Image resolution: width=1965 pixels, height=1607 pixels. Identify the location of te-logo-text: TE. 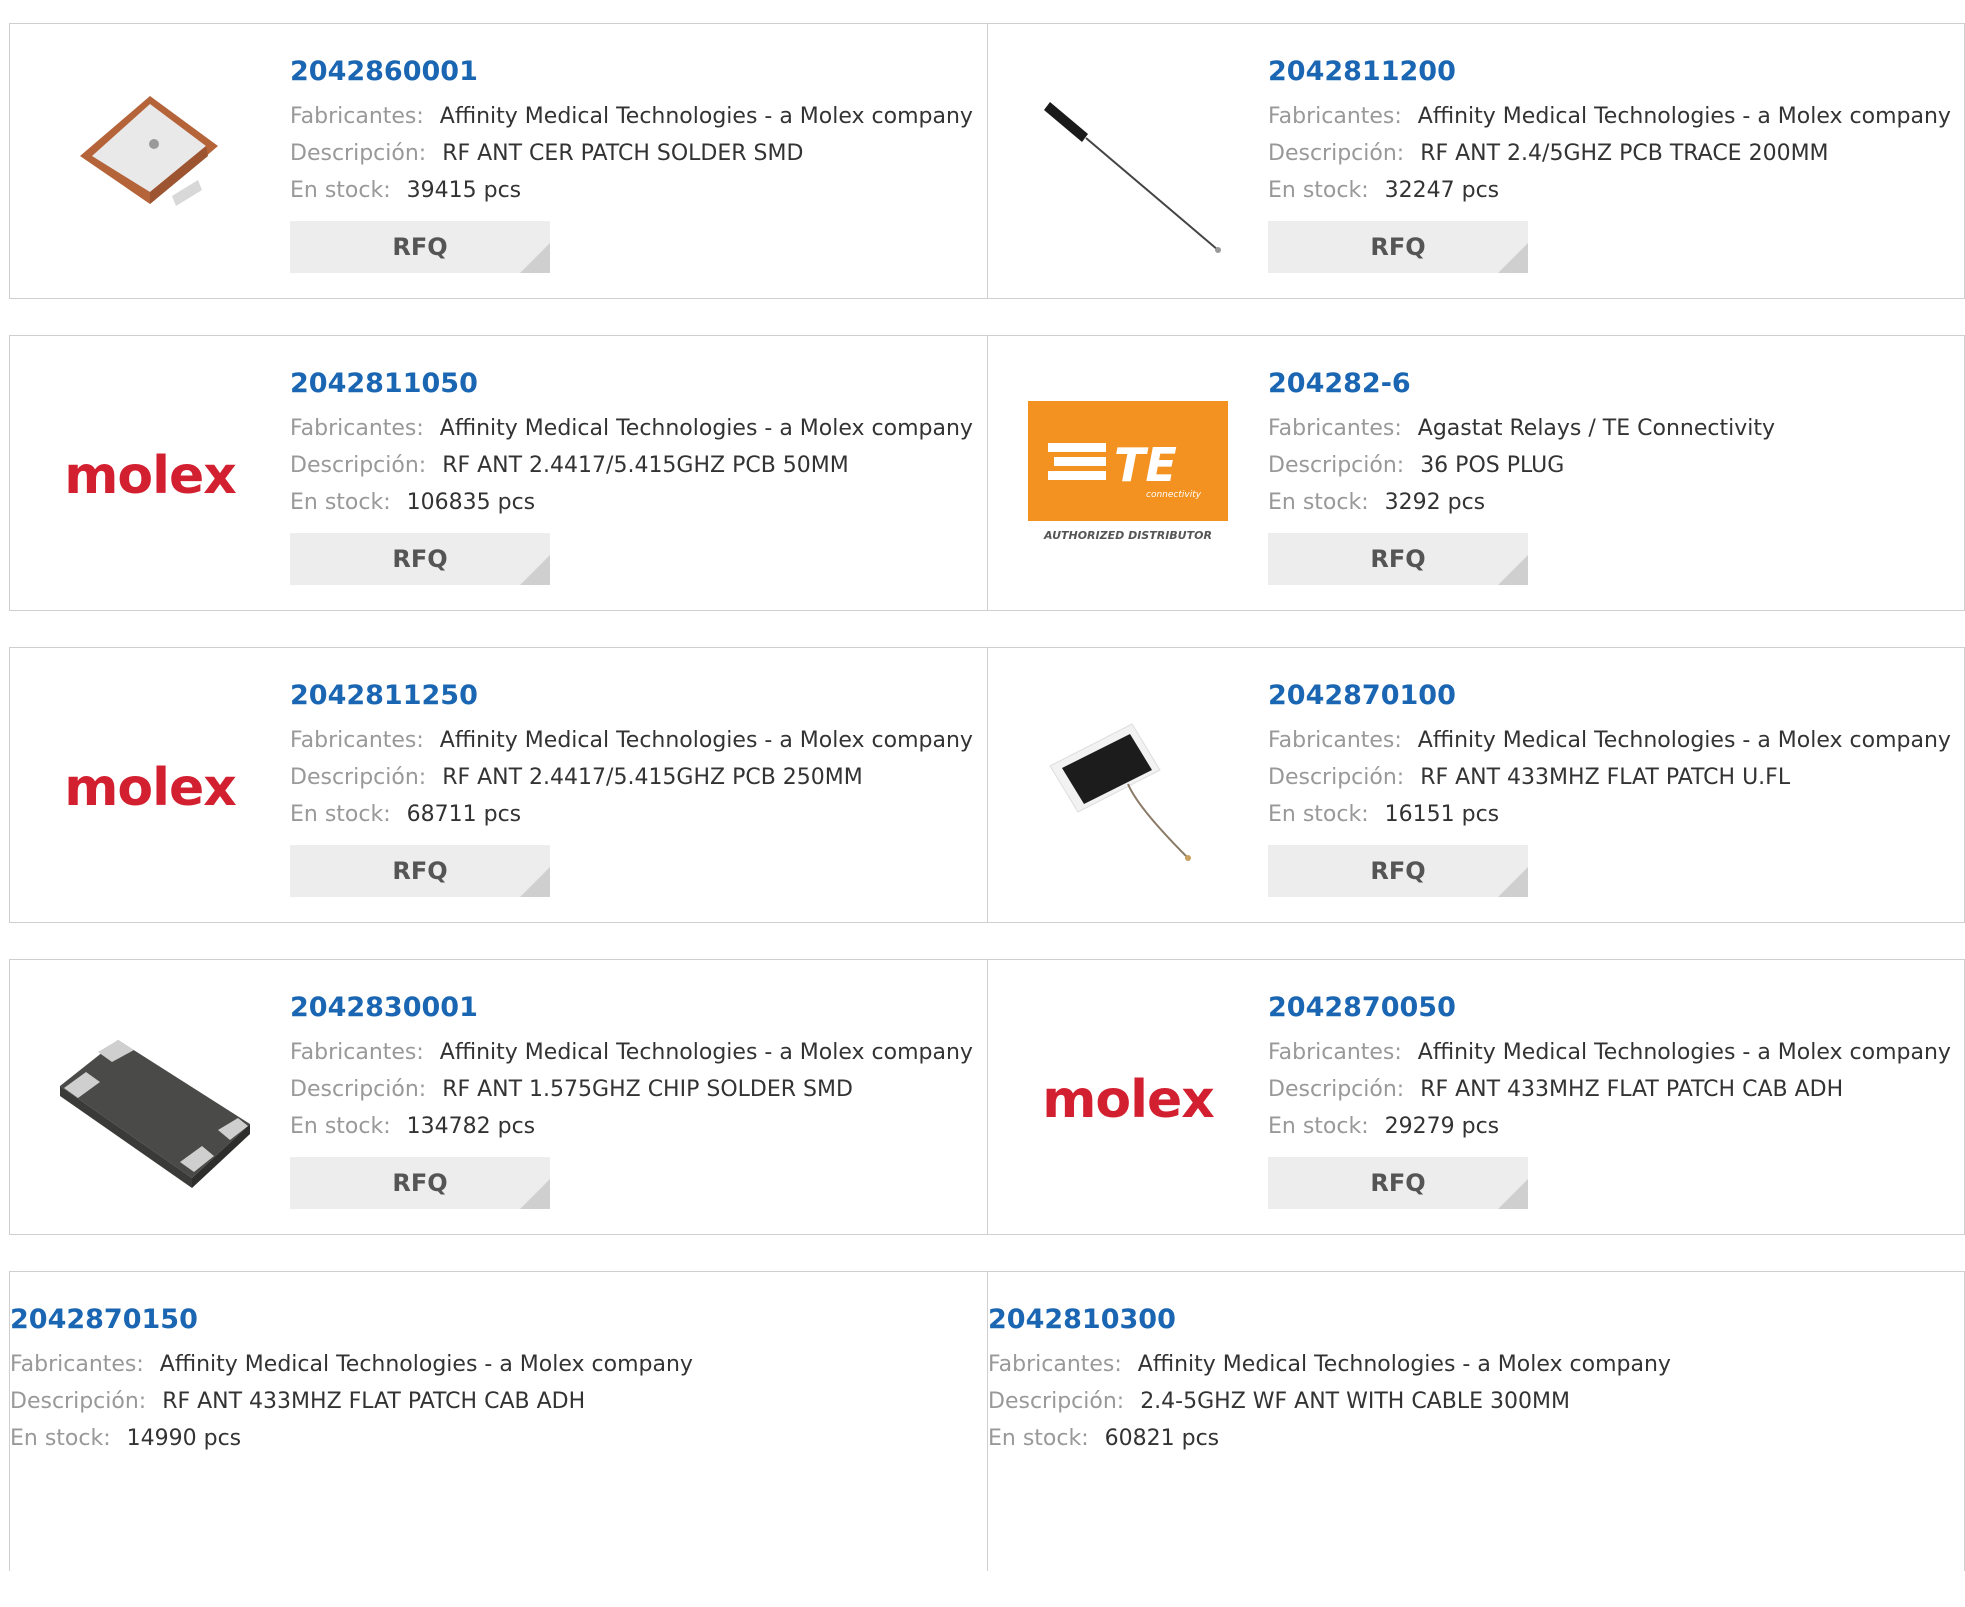
(1145, 465).